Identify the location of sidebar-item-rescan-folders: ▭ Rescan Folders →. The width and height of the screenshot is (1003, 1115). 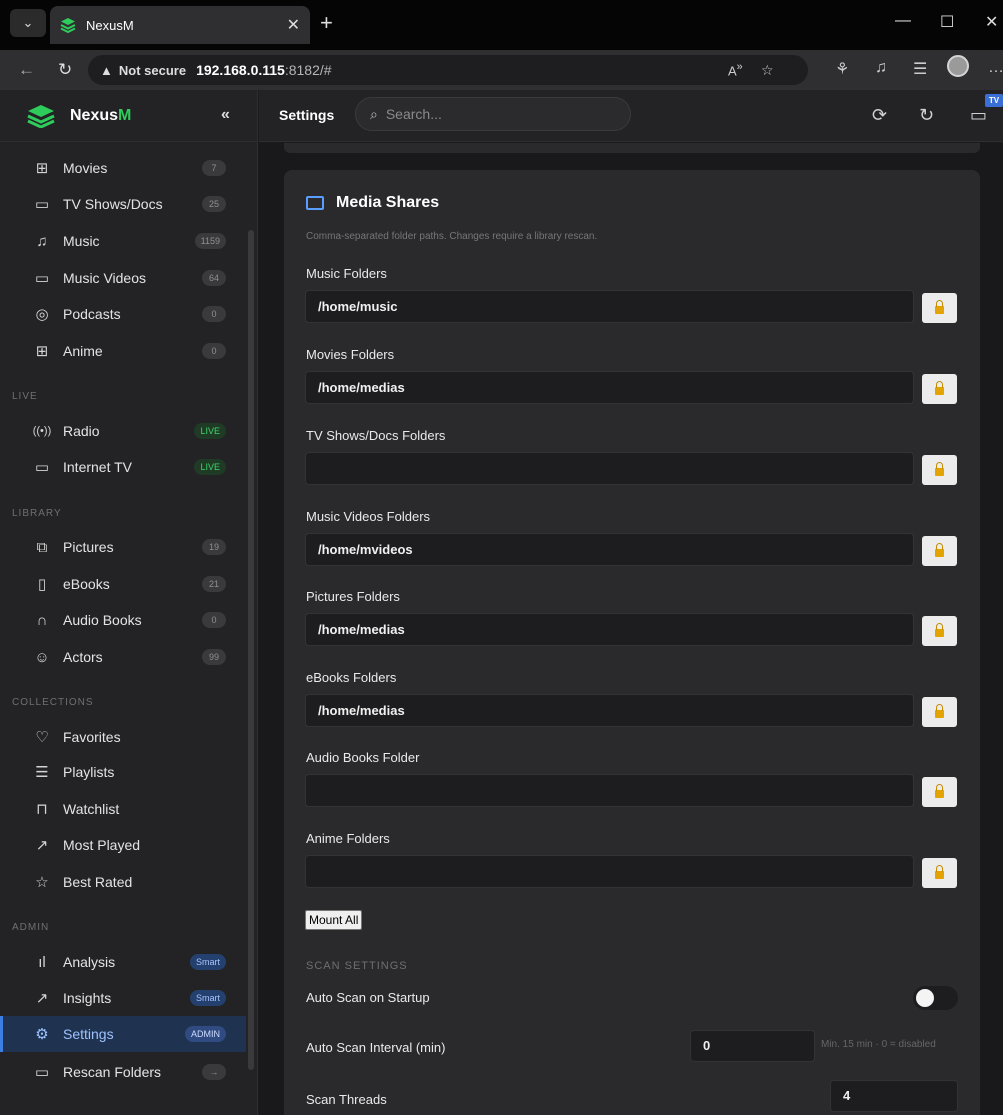
(123, 1072).